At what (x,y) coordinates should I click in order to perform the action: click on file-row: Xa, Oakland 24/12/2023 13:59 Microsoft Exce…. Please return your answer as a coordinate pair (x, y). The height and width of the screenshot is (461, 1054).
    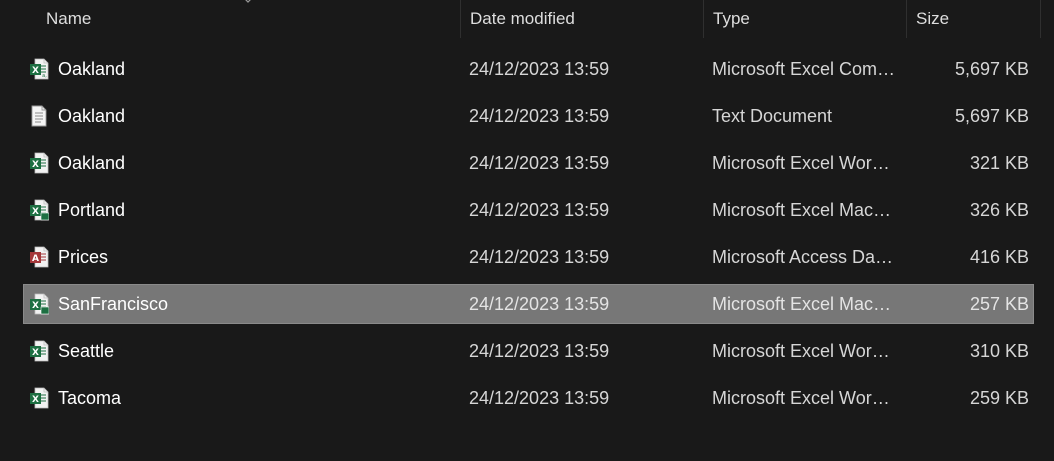
    Looking at the image, I should click on (527, 69).